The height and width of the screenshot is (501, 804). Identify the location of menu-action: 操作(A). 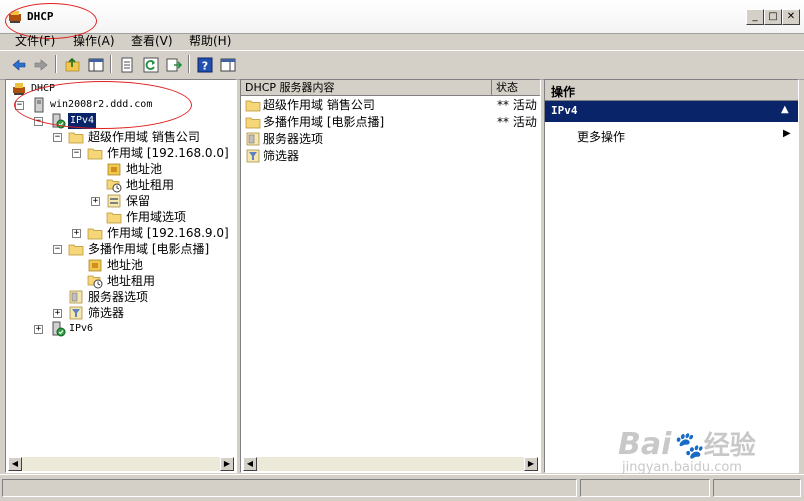
(94, 40).